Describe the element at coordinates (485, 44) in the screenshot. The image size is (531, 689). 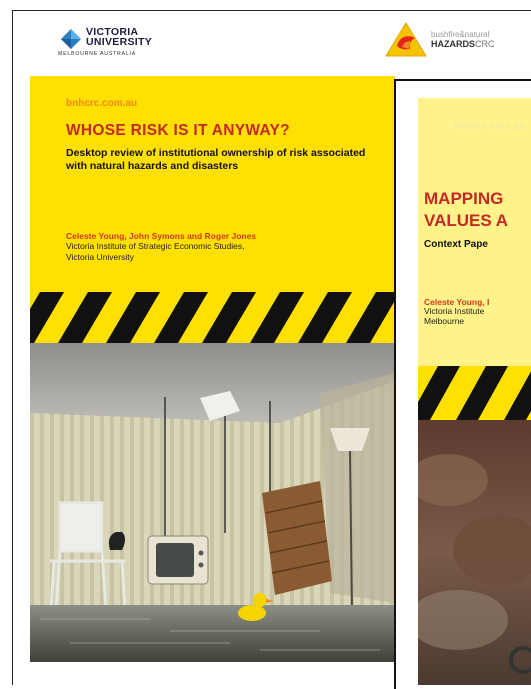
I see `bnh-crc: CRC` at that location.